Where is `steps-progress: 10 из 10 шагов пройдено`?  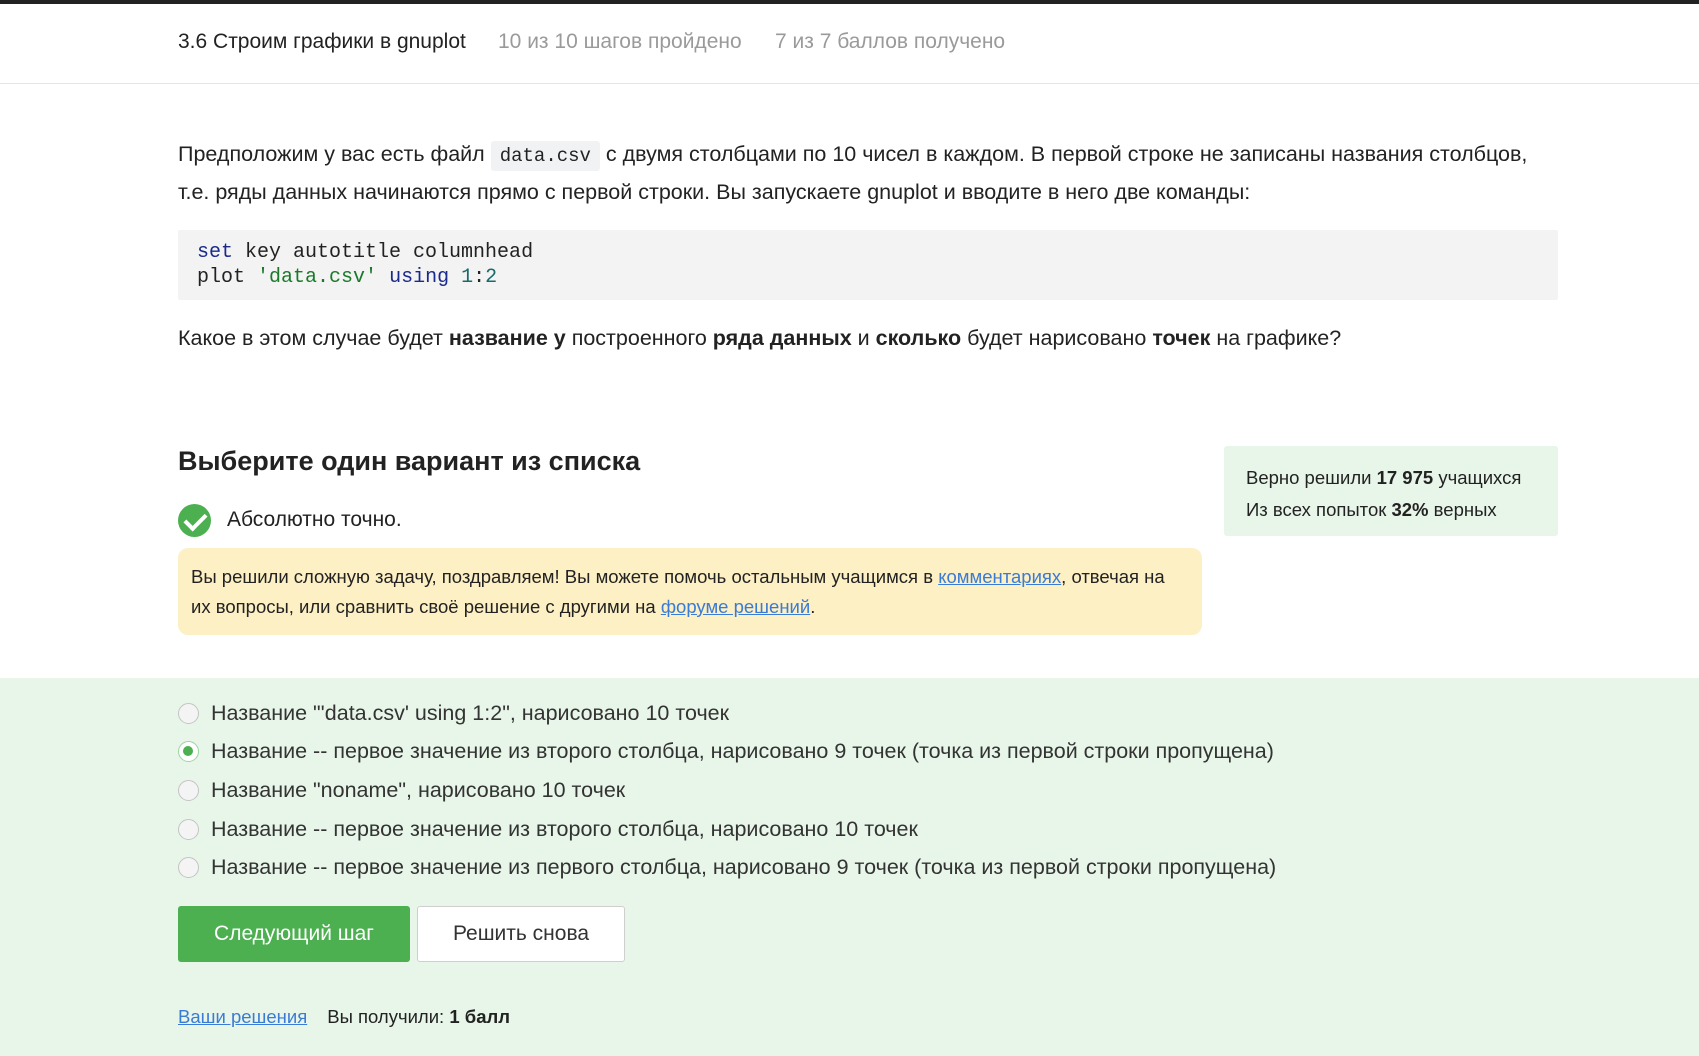 steps-progress: 10 из 10 шагов пройдено is located at coordinates (620, 41).